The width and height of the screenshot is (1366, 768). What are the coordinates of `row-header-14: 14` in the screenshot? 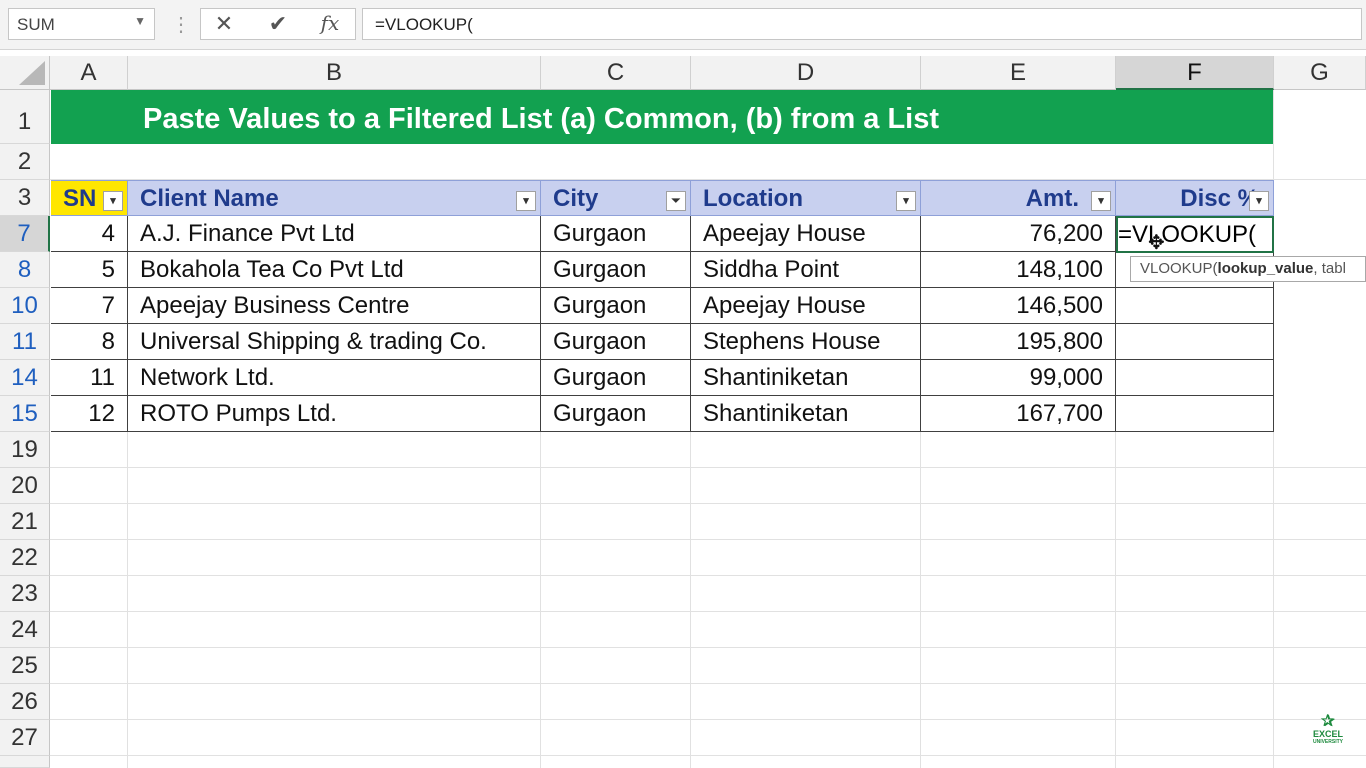 It's located at (25, 378).